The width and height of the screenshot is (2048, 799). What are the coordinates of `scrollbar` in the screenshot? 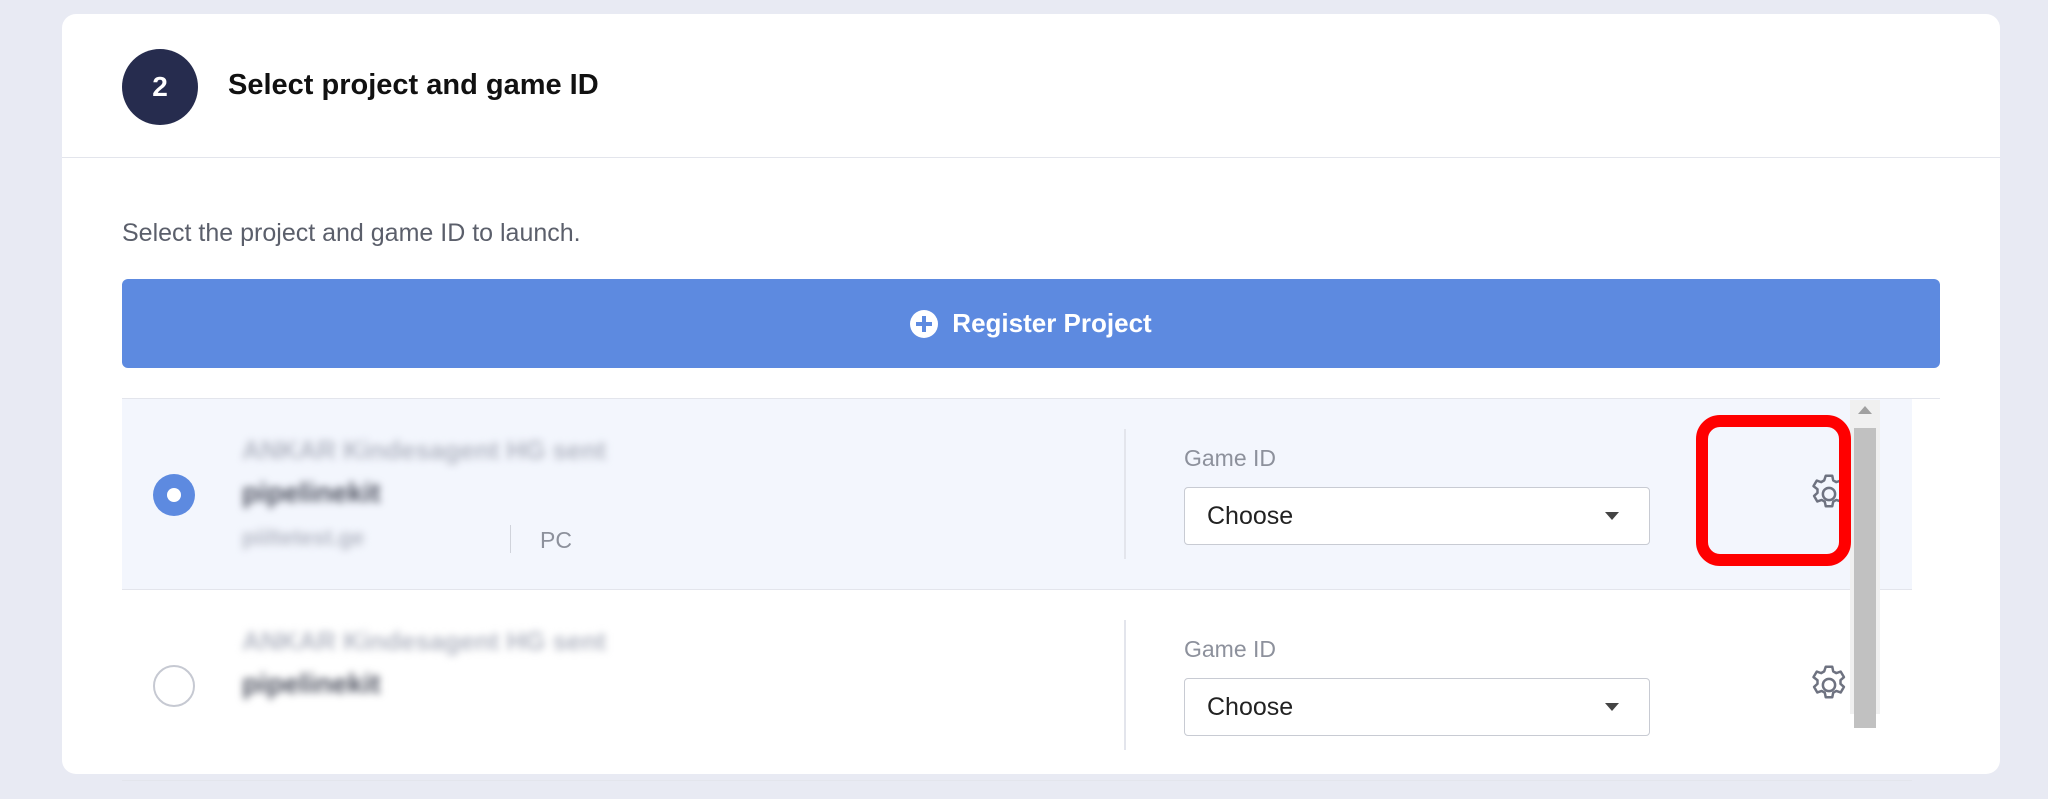 It's located at (1865, 564).